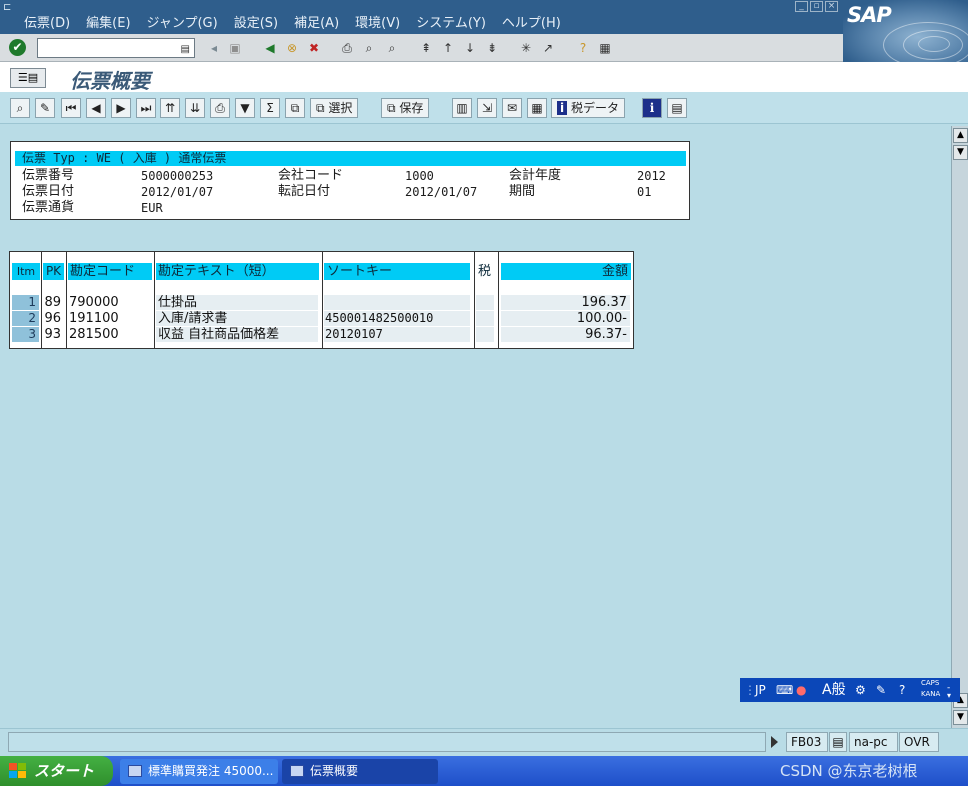  What do you see at coordinates (537, 108) in the screenshot?
I see `calculator-icon: ▦` at bounding box center [537, 108].